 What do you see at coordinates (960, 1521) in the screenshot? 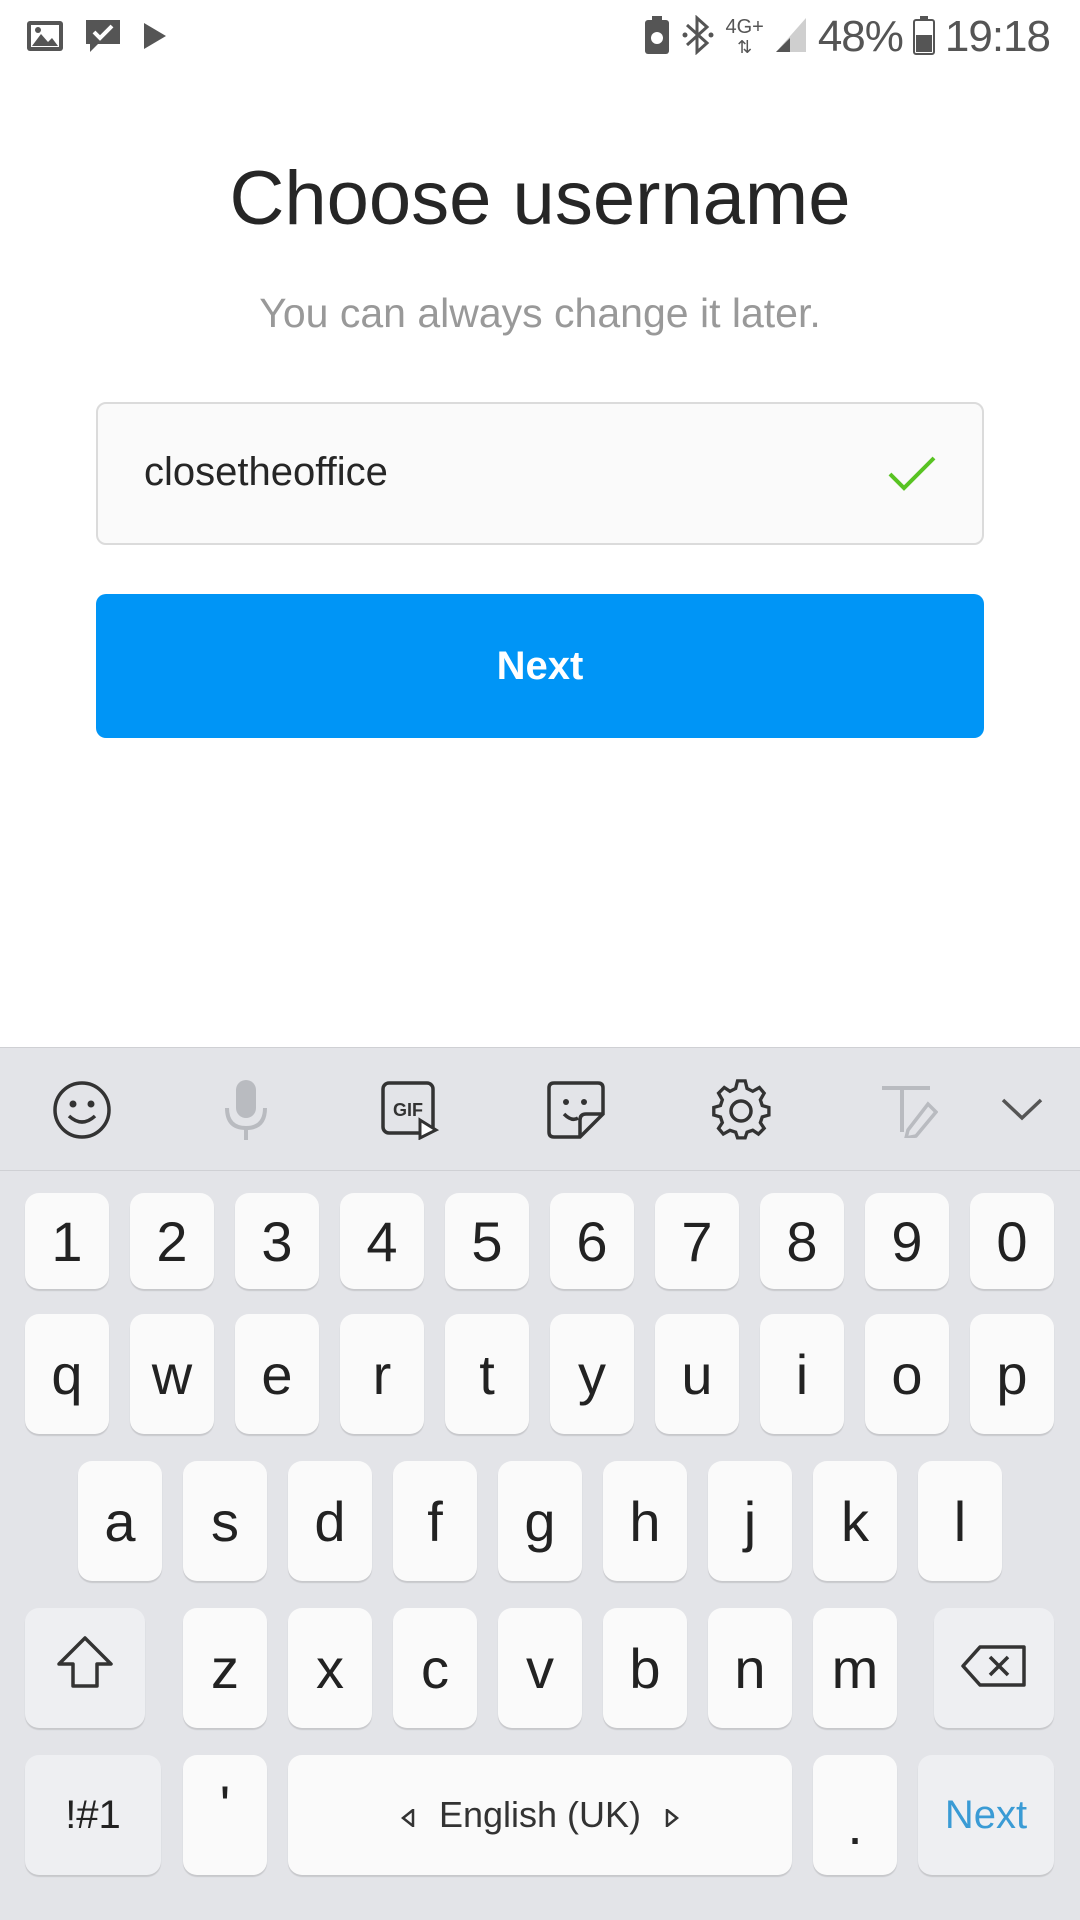
I see `key-l: l` at bounding box center [960, 1521].